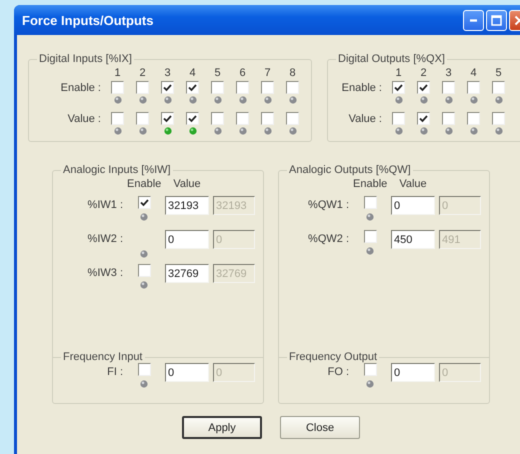 The image size is (520, 454). I want to click on channel-label: FI :, so click(114, 371).